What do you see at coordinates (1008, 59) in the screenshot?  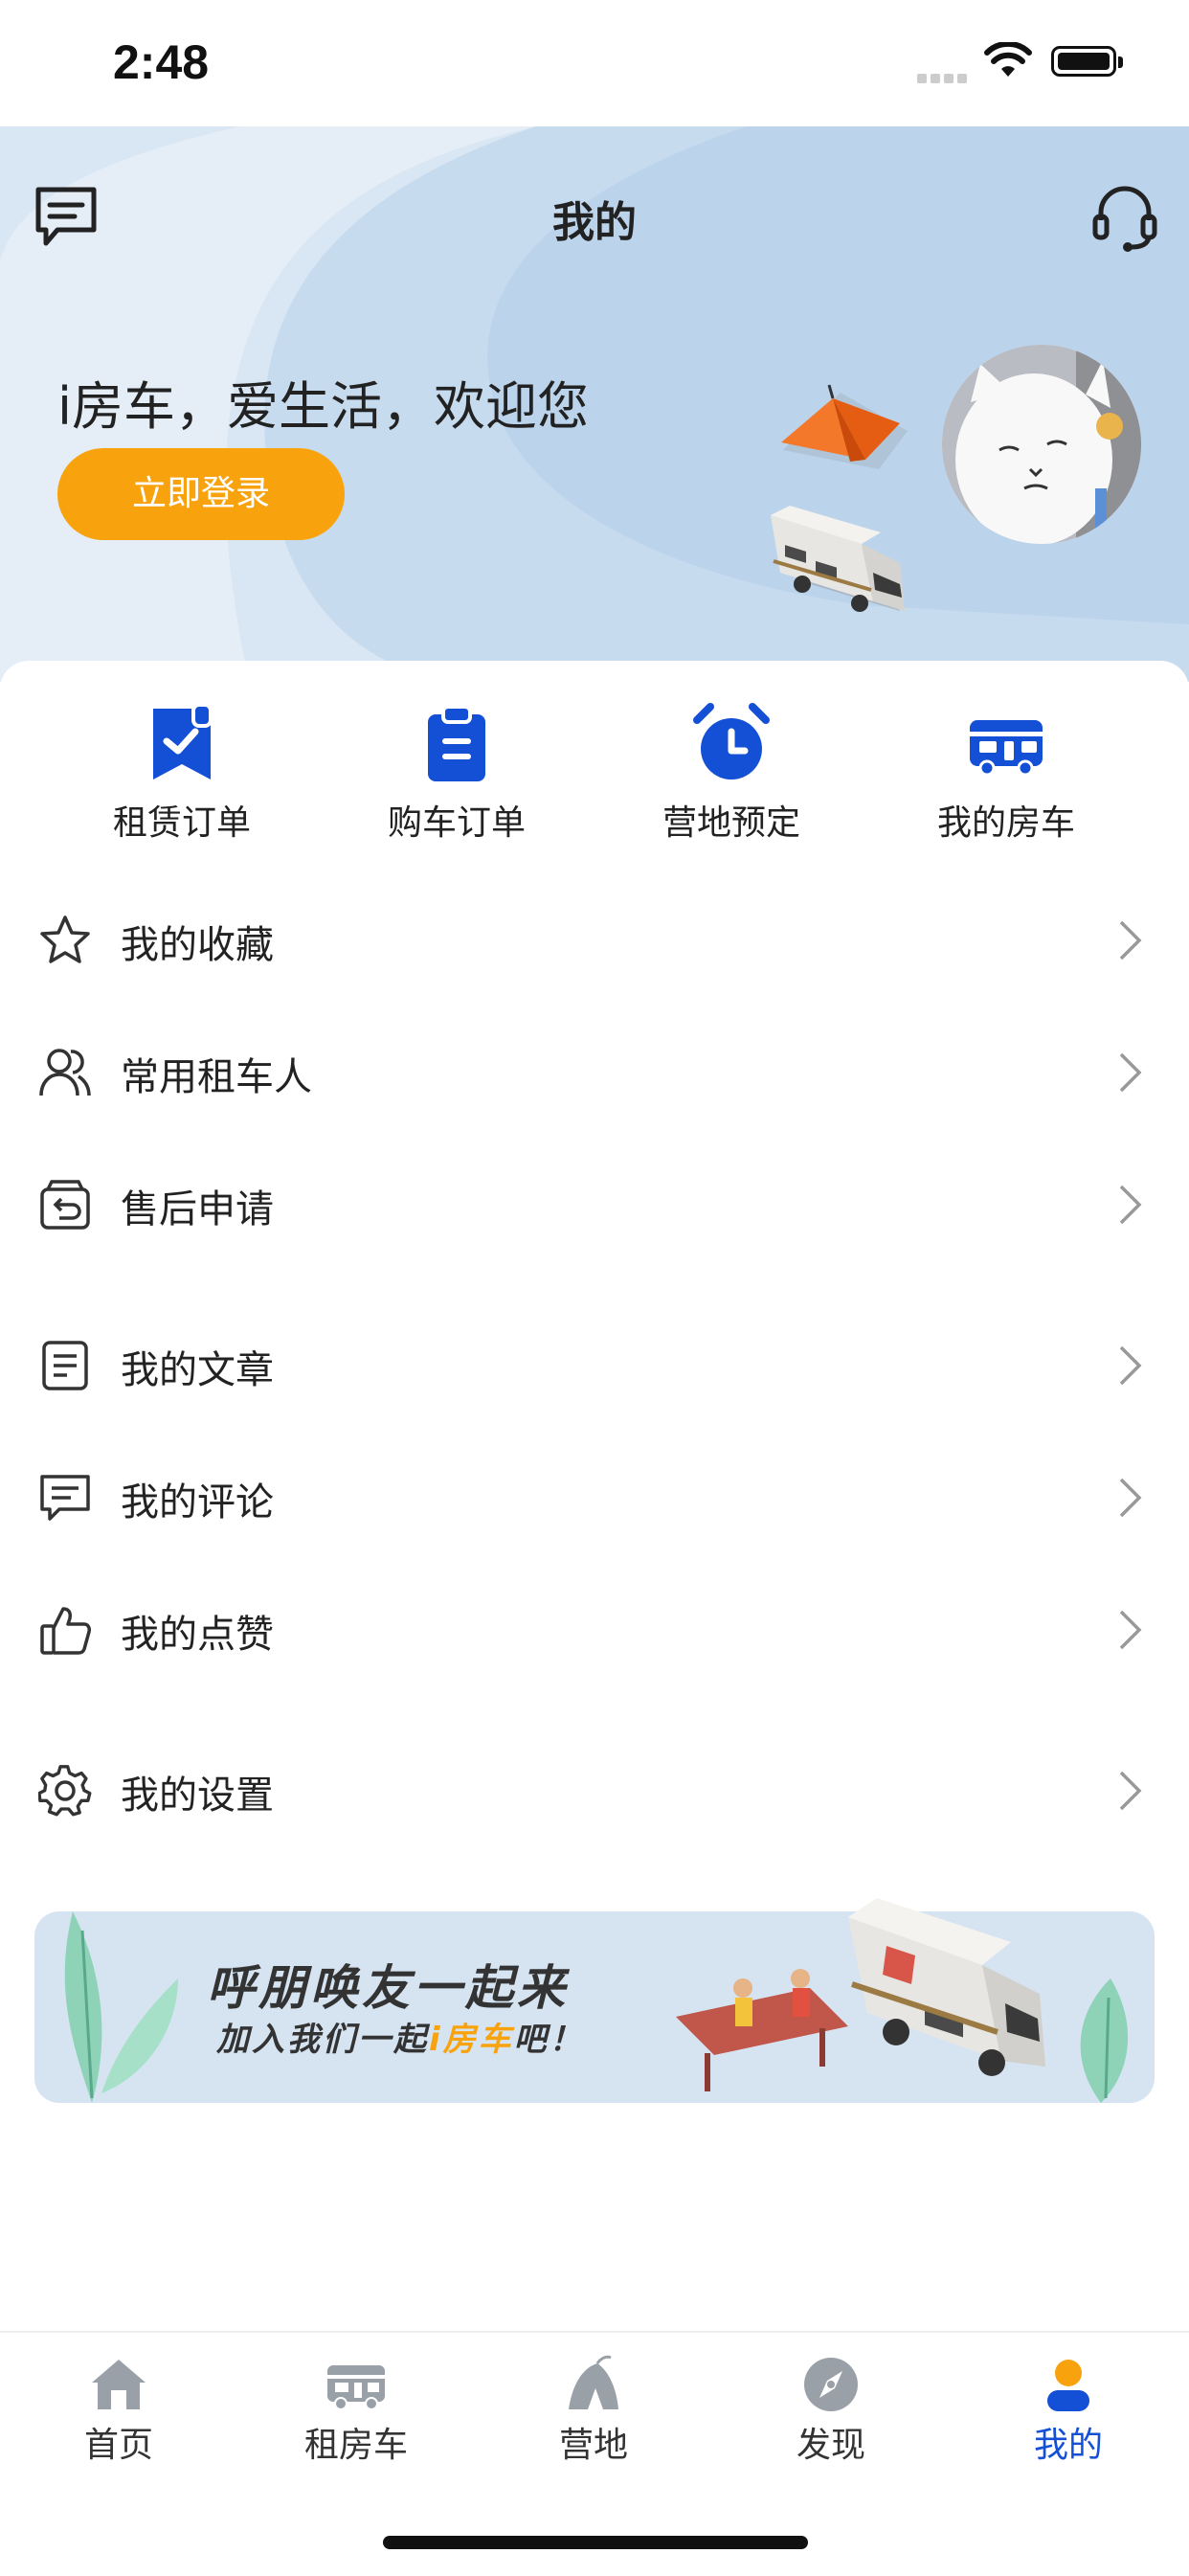 I see `wifi-icon` at bounding box center [1008, 59].